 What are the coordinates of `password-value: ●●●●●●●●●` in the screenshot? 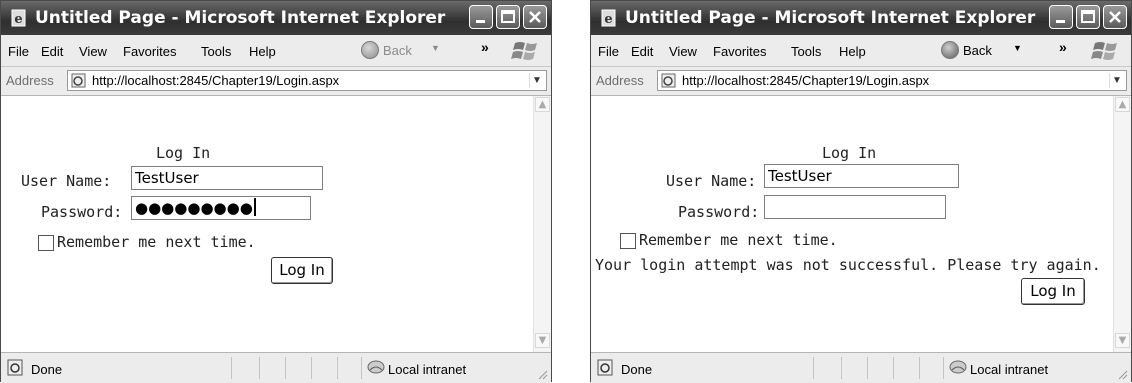 It's located at (194, 208).